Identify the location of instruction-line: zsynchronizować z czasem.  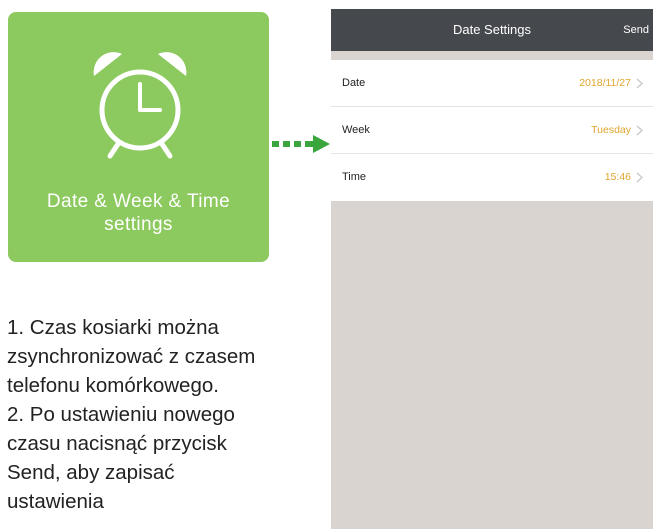
(131, 356).